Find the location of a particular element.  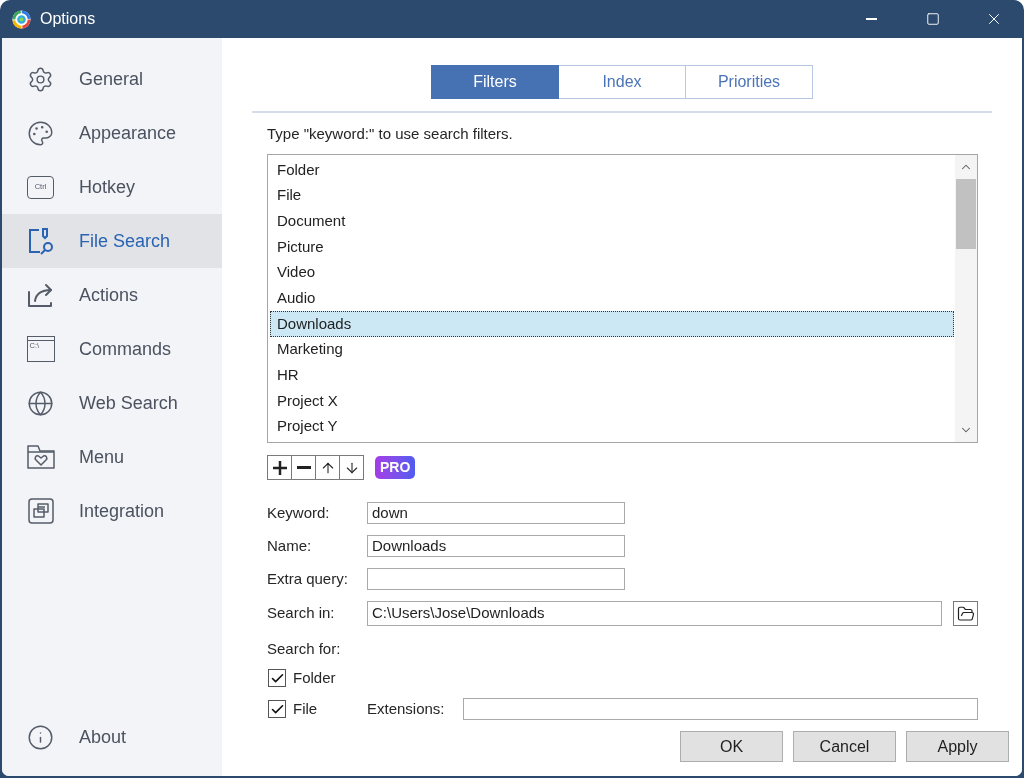

add-button is located at coordinates (279, 467).